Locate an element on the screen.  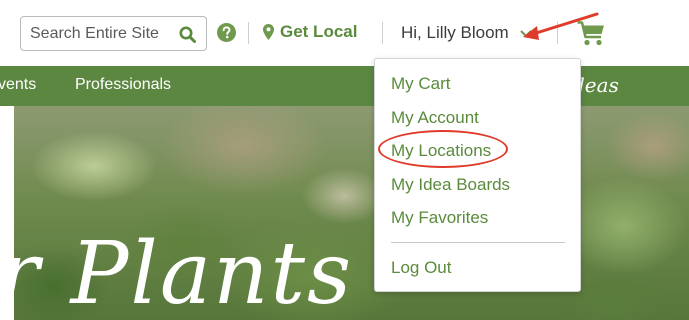
get-local-label: Get Local is located at coordinates (319, 31).